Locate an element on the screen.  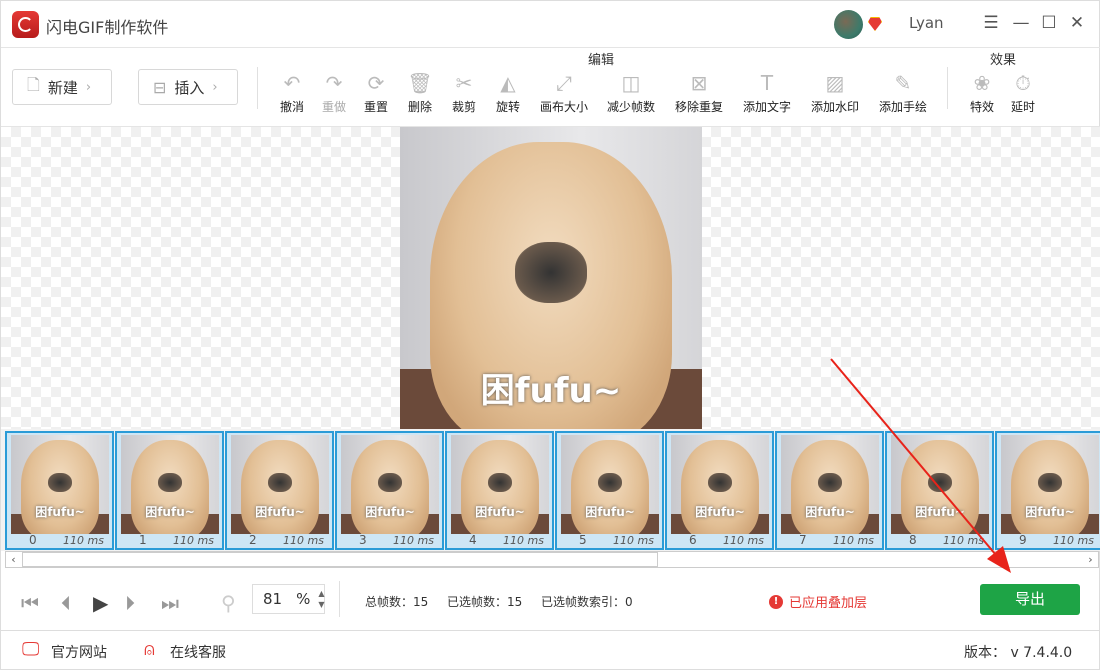
username: Lyan is located at coordinates (926, 23).